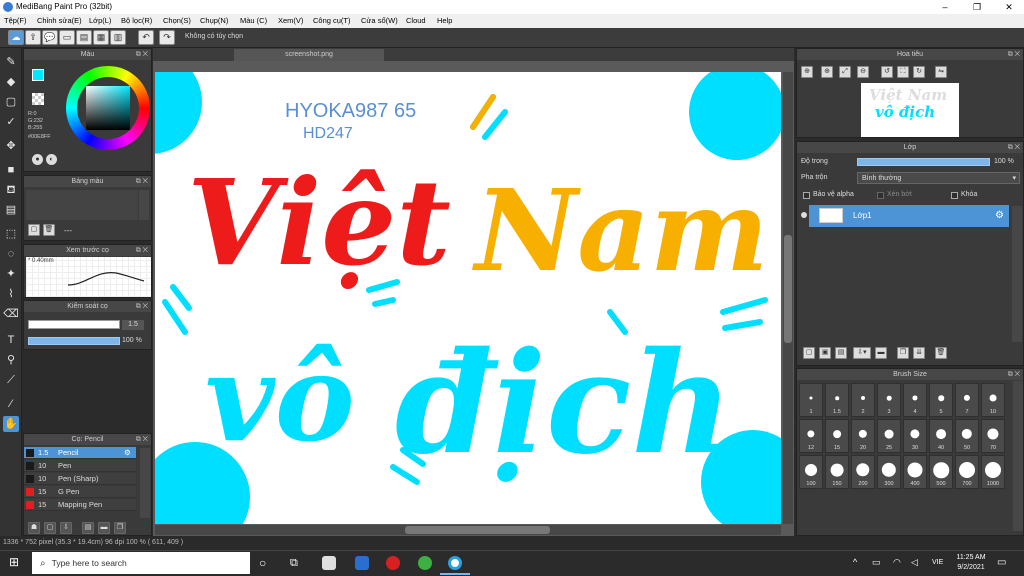 This screenshot has width=1024, height=576. What do you see at coordinates (804, 215) in the screenshot?
I see `layer-visibility-icon` at bounding box center [804, 215].